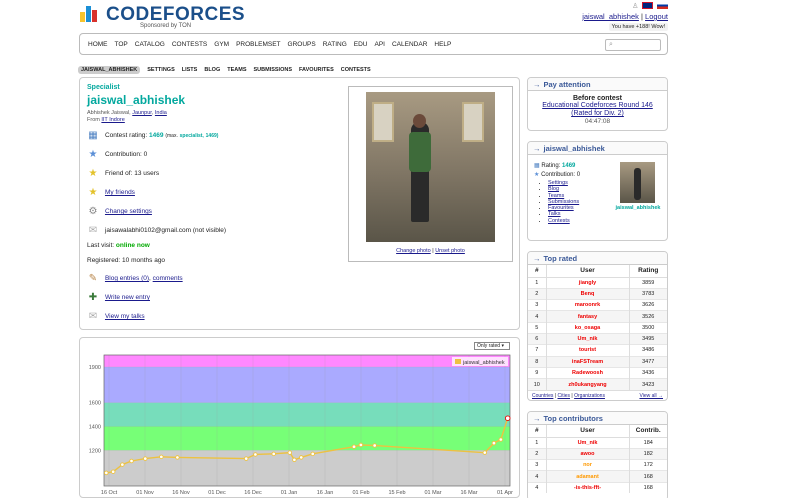  I want to click on user-realname-line: Abhishek Jaiswal, Jaunpur, India, so click(127, 113).